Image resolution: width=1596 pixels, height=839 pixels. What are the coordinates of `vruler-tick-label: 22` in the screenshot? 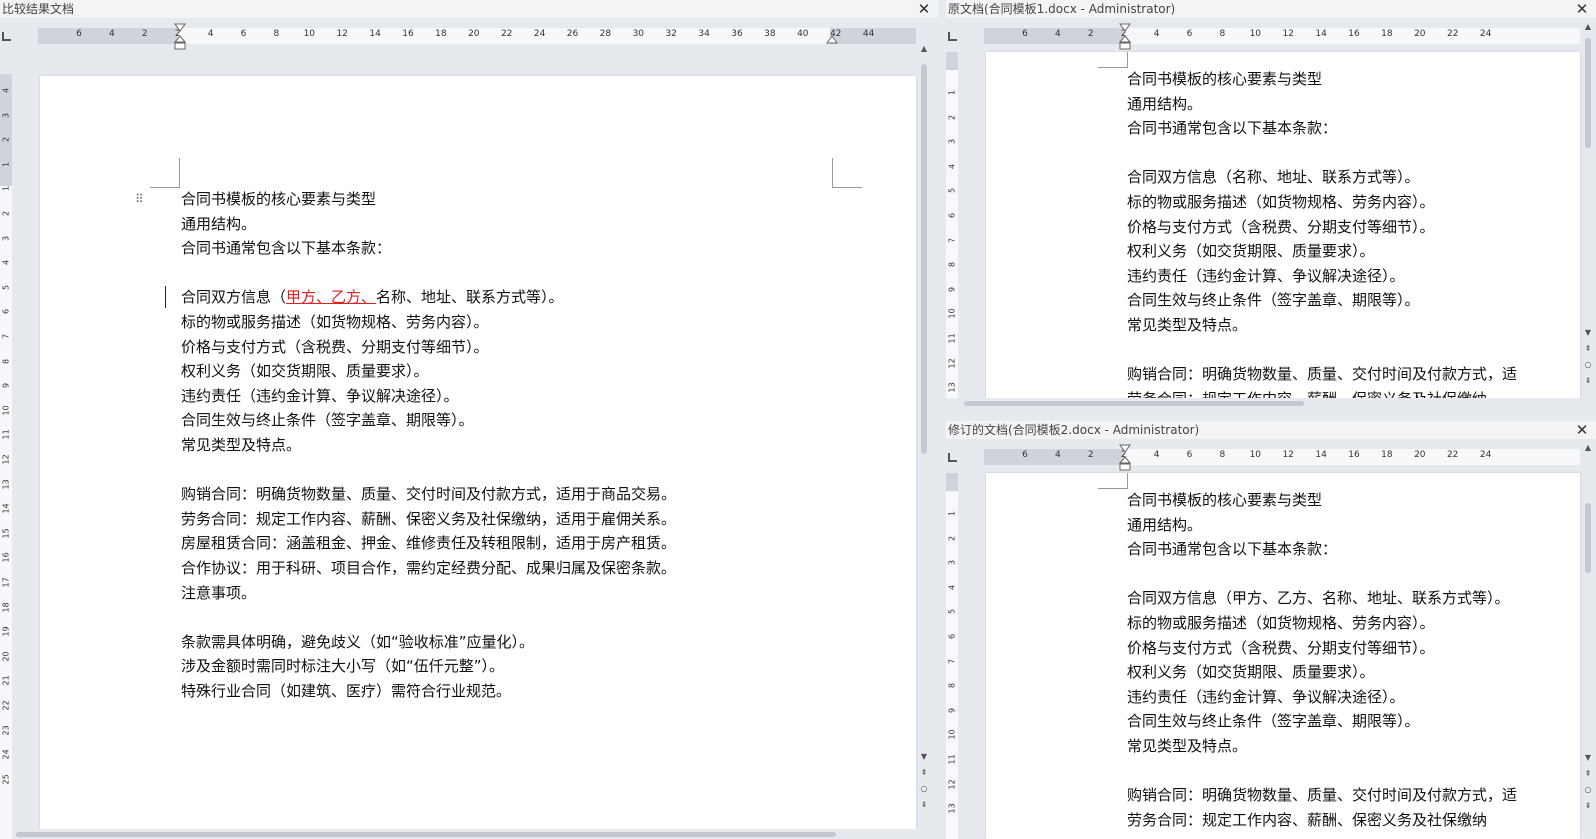 It's located at (6, 705).